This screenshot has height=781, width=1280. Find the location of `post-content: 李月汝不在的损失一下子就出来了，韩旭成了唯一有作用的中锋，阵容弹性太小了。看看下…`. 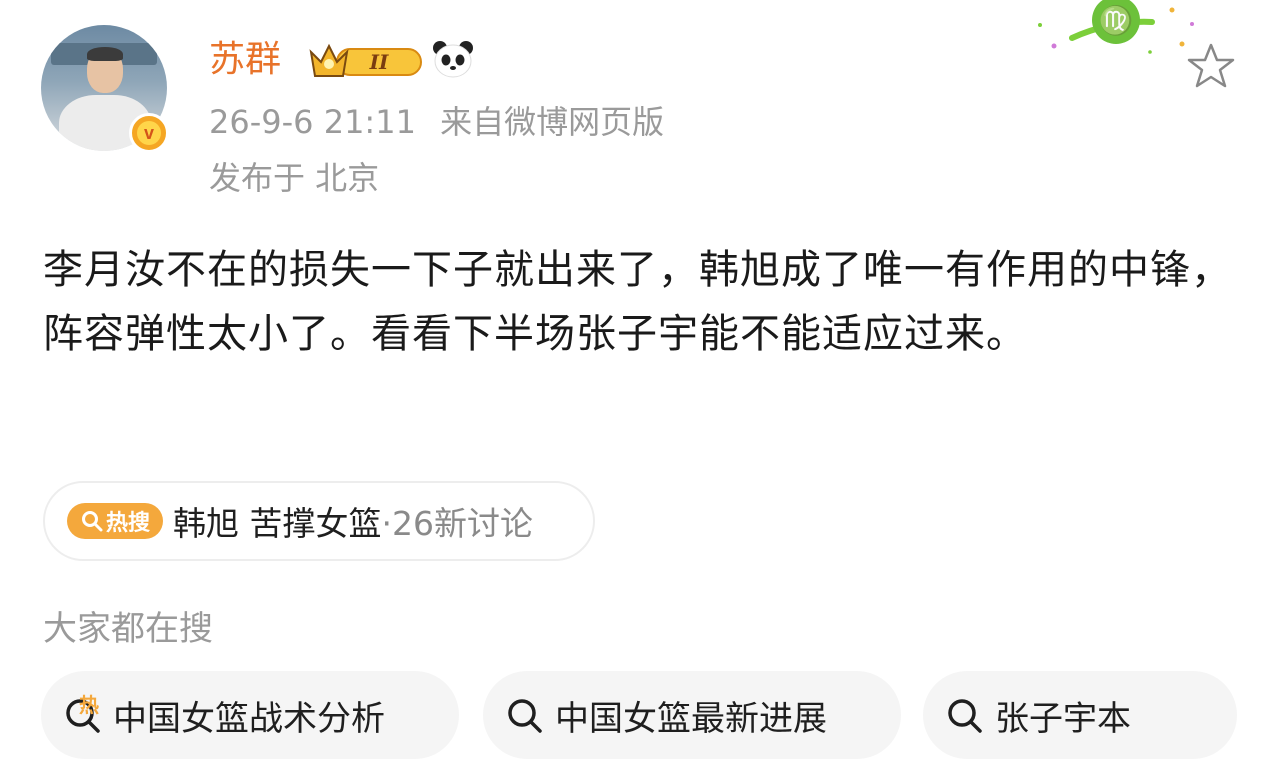

post-content: 李月汝不在的损失一下子就出来了，韩旭成了唯一有作用的中锋，阵容弹性太小了。看看下… is located at coordinates (637, 302).